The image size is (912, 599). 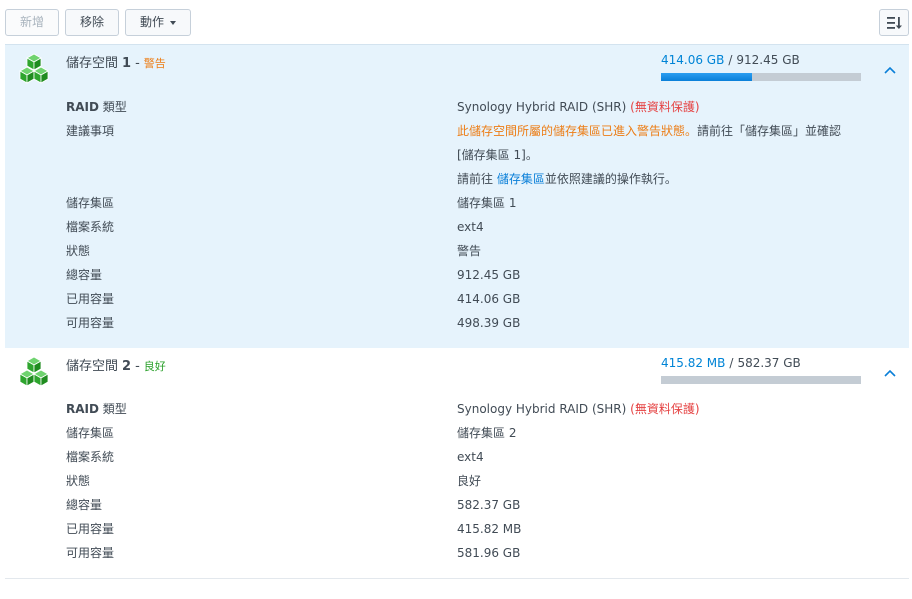 I want to click on total-capacity-row: 總容量 912.45 GB, so click(x=486, y=275).